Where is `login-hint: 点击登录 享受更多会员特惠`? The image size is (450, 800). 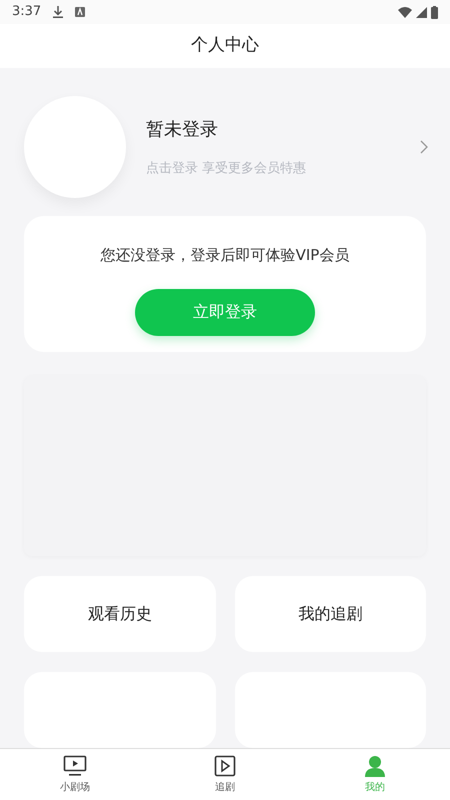 login-hint: 点击登录 享受更多会员特惠 is located at coordinates (227, 169).